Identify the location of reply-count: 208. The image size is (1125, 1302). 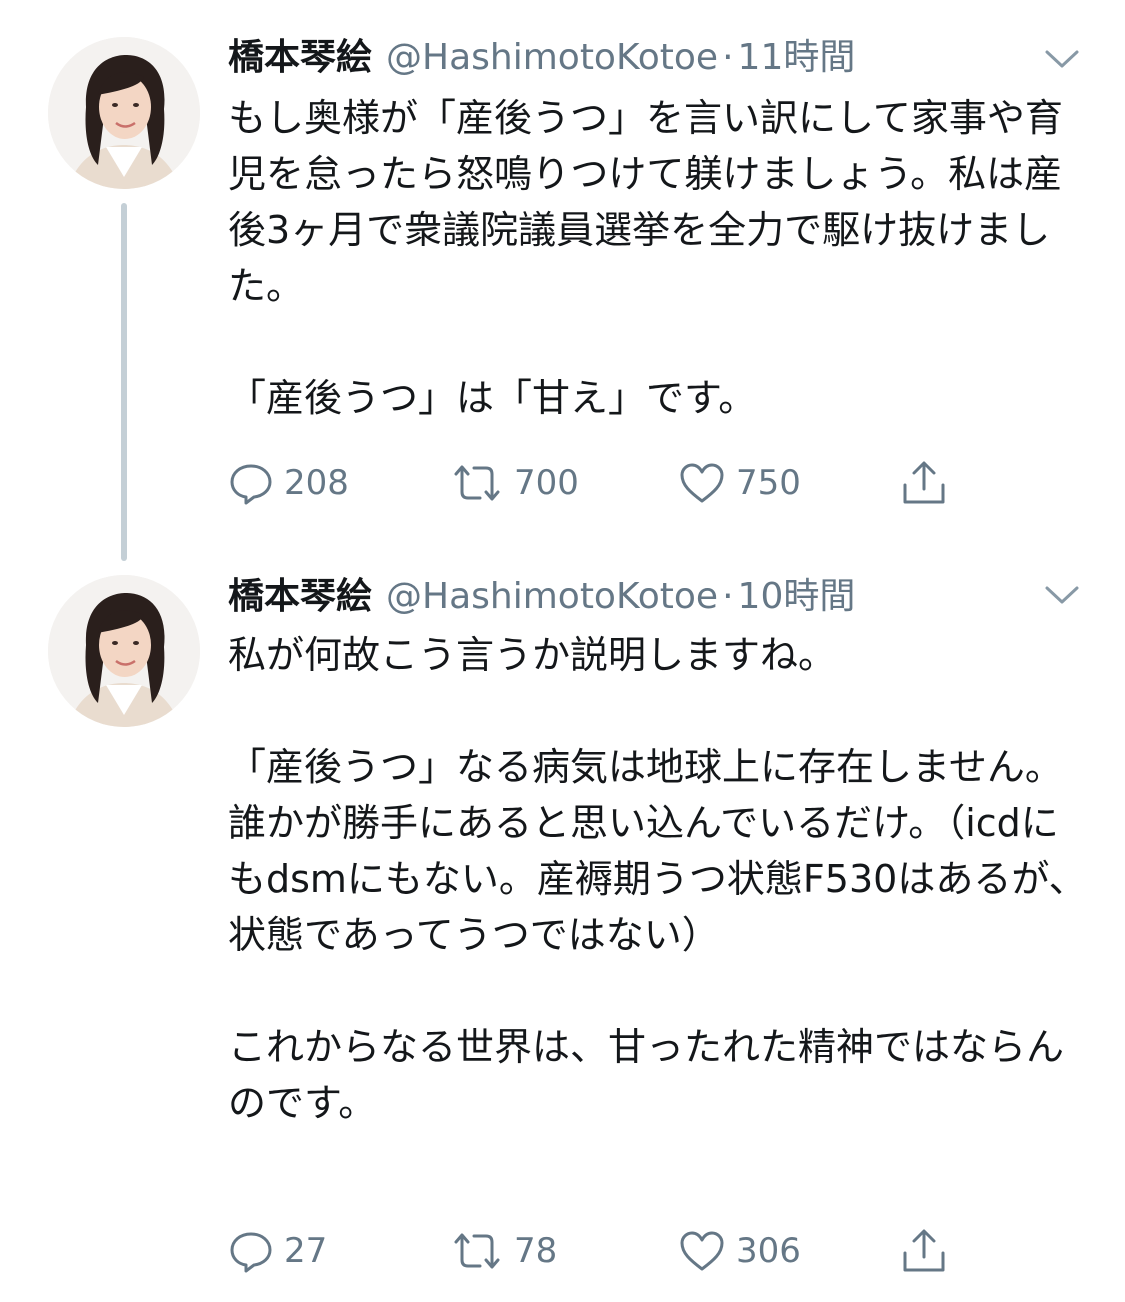
(316, 483).